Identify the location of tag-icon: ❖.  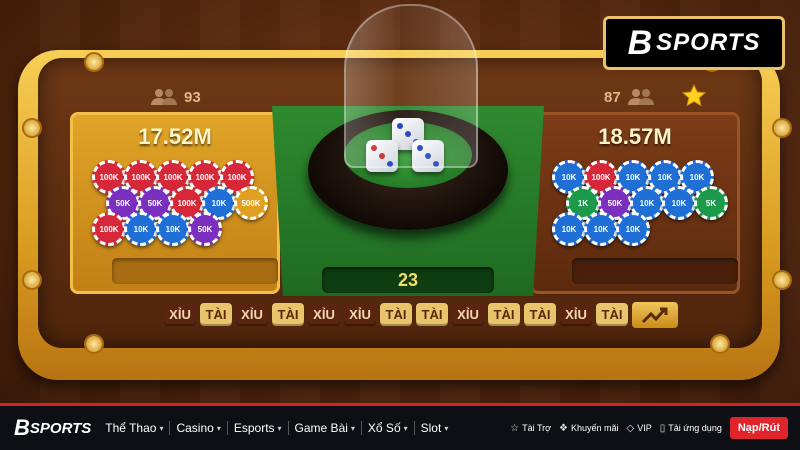
(563, 428).